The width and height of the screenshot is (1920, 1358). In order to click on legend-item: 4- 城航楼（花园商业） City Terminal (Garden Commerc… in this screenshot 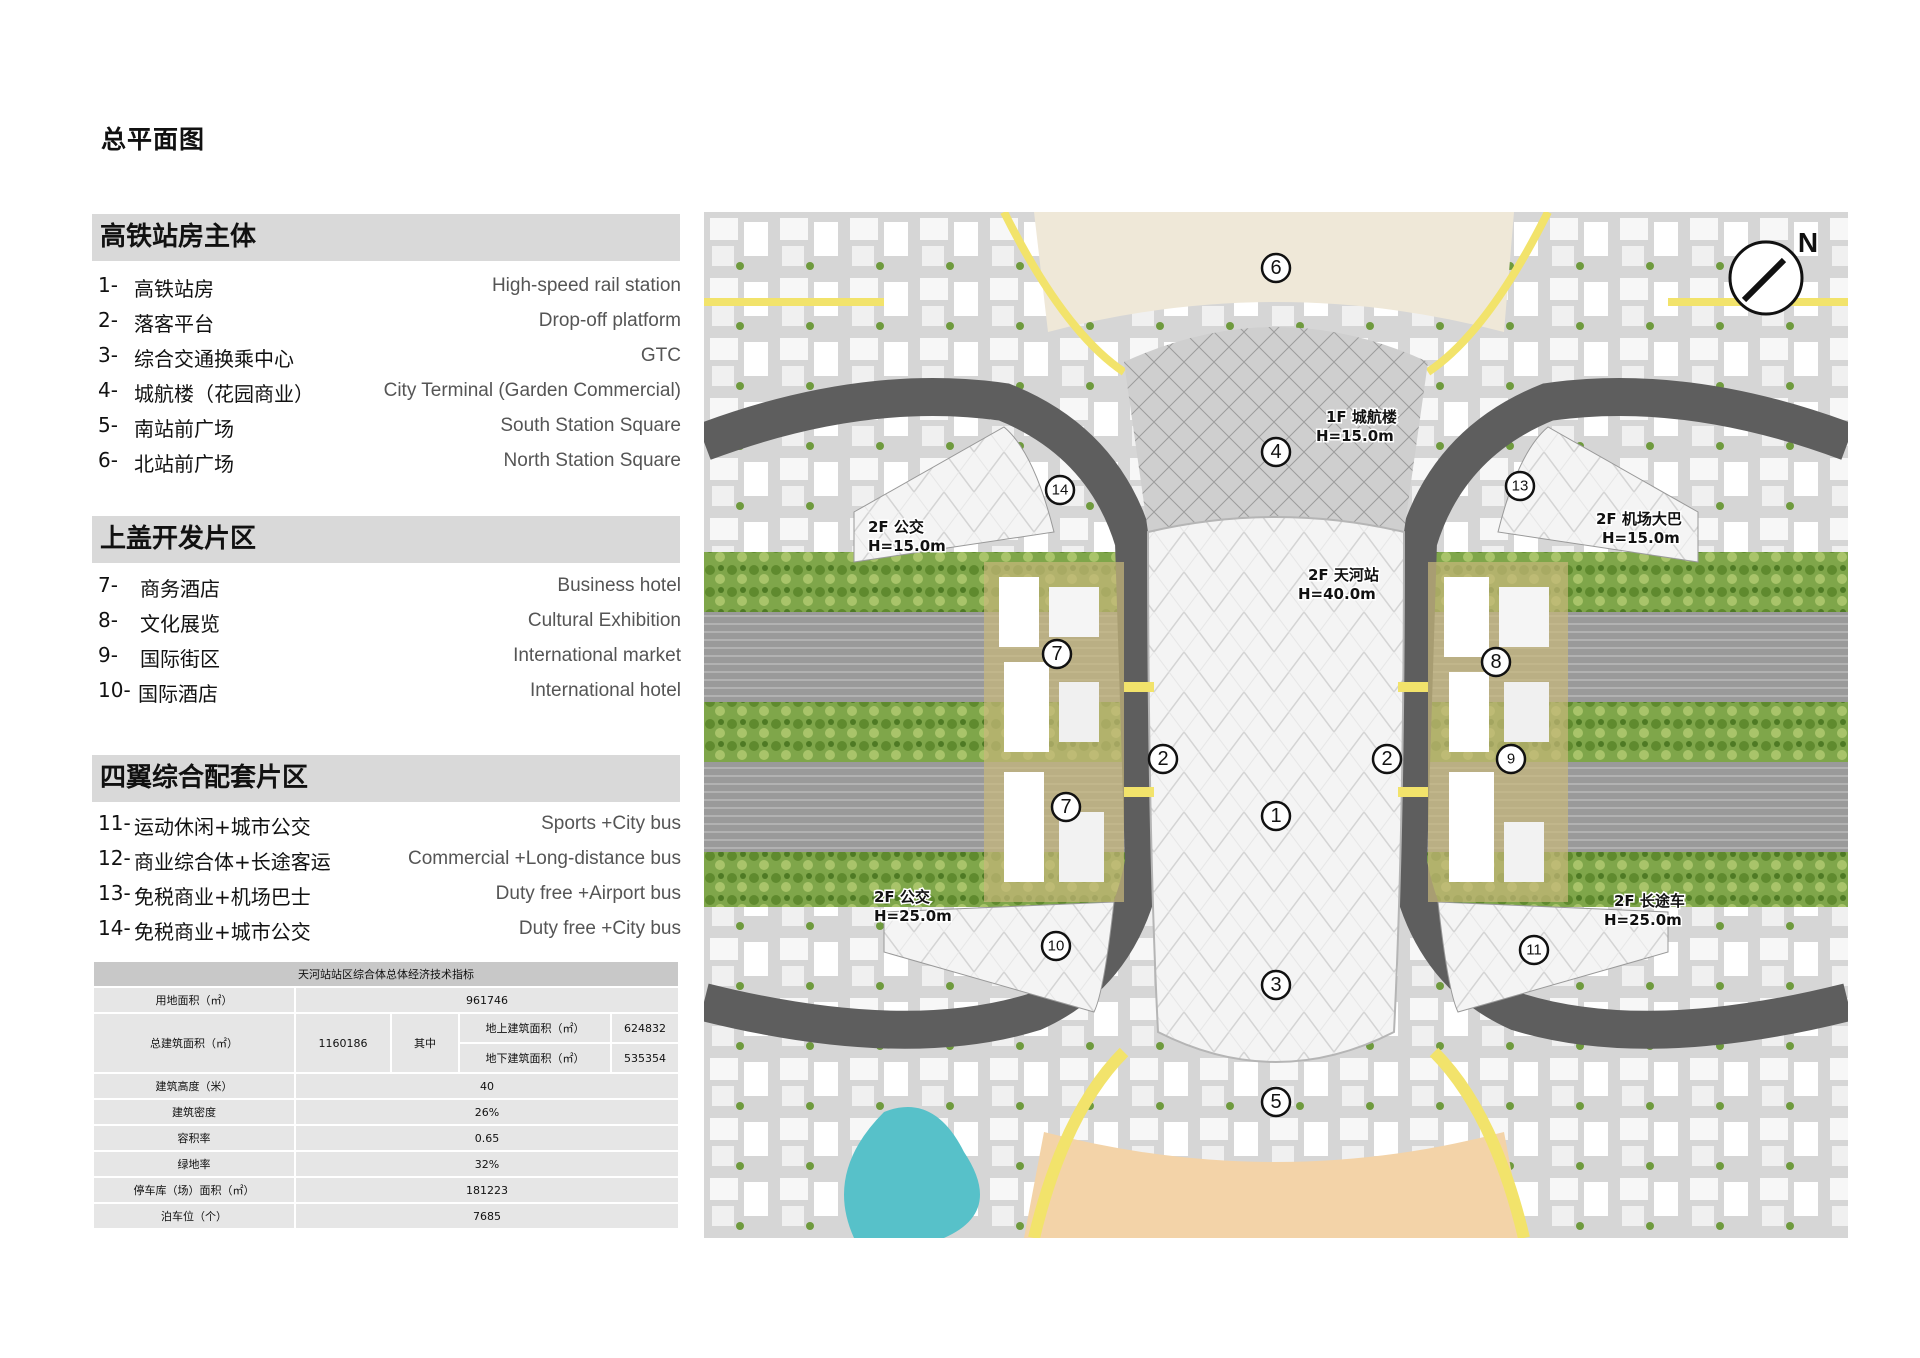, I will do `click(389, 392)`.